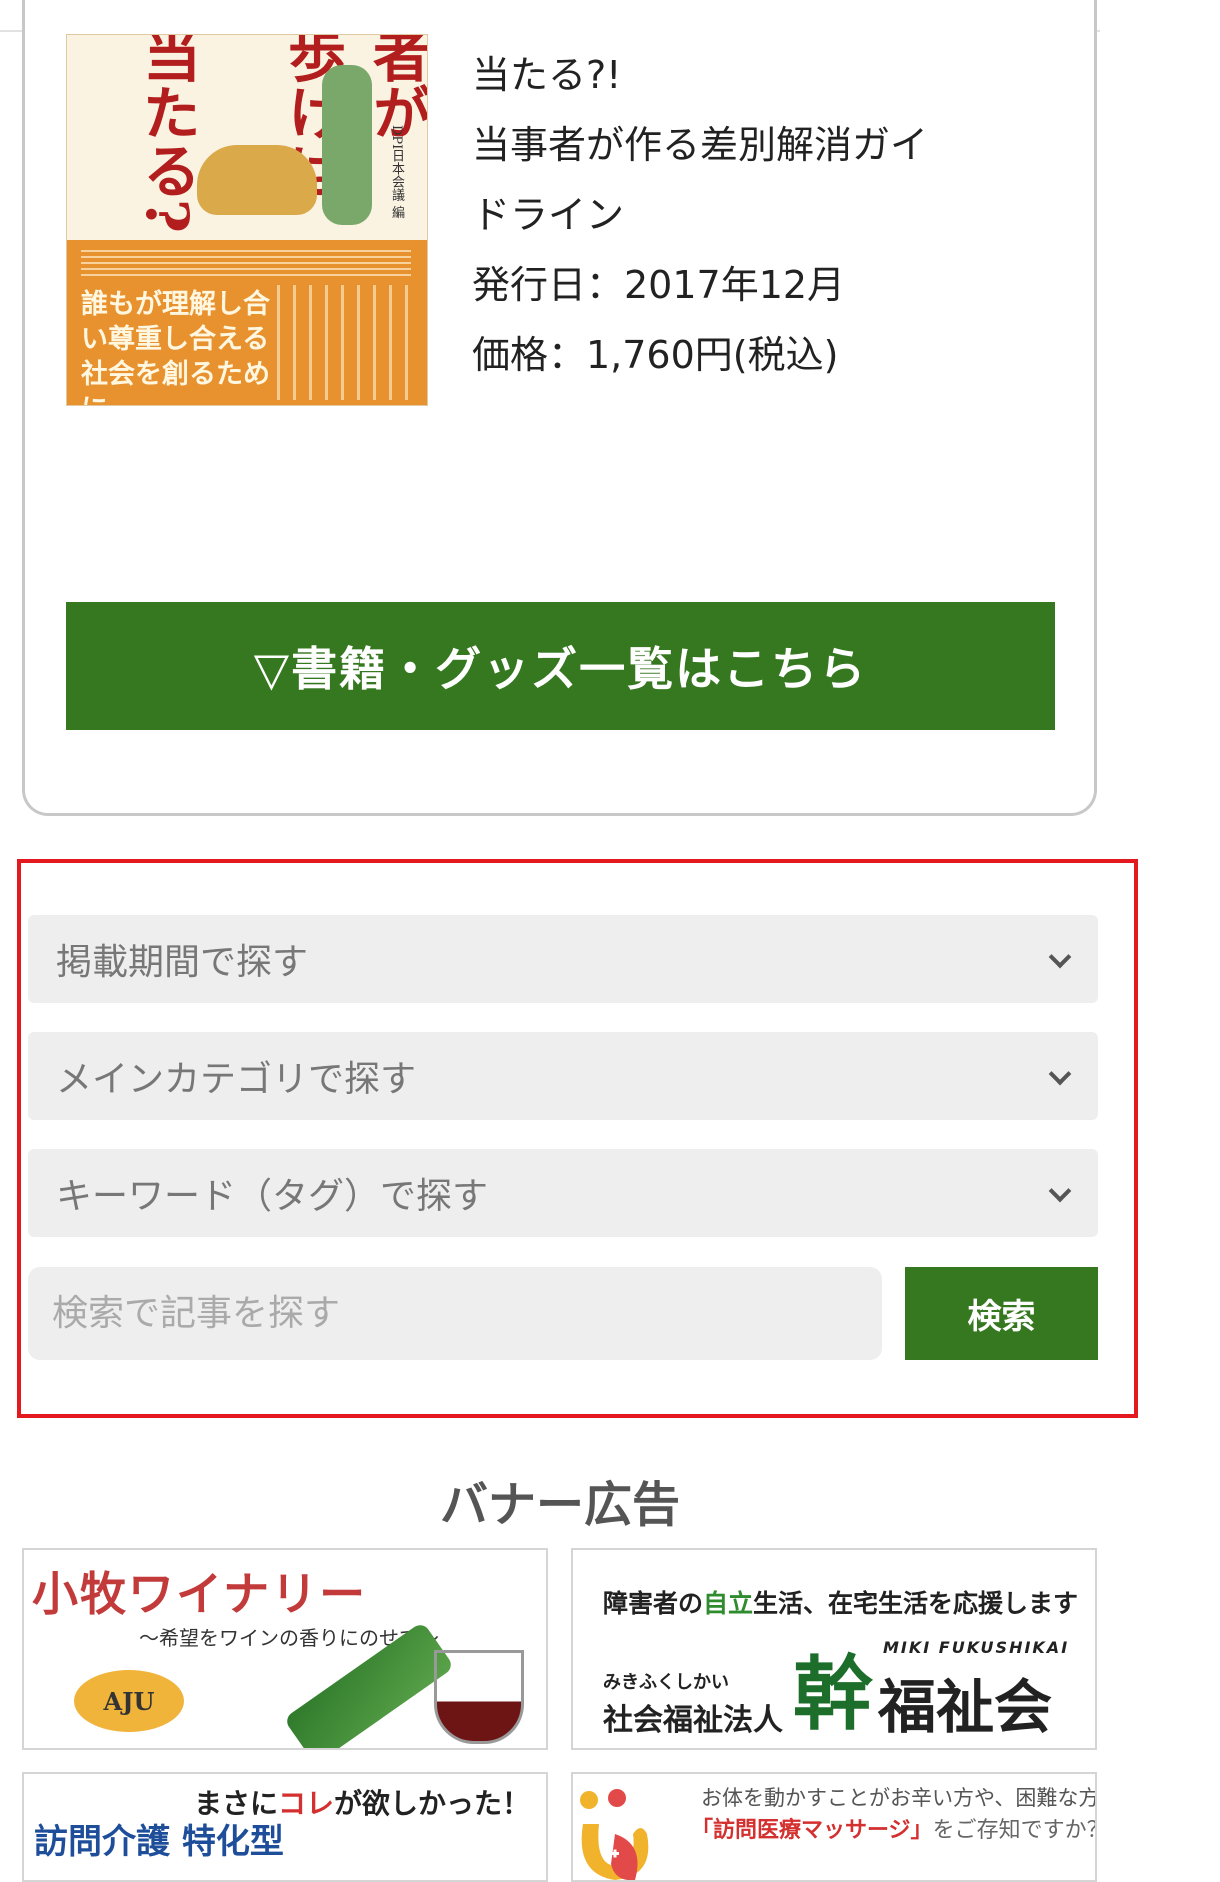 Image resolution: width=1220 pixels, height=1882 pixels. What do you see at coordinates (700, 145) in the screenshot?
I see `book-title-line2: 当事者が作る差別解消ガイ` at bounding box center [700, 145].